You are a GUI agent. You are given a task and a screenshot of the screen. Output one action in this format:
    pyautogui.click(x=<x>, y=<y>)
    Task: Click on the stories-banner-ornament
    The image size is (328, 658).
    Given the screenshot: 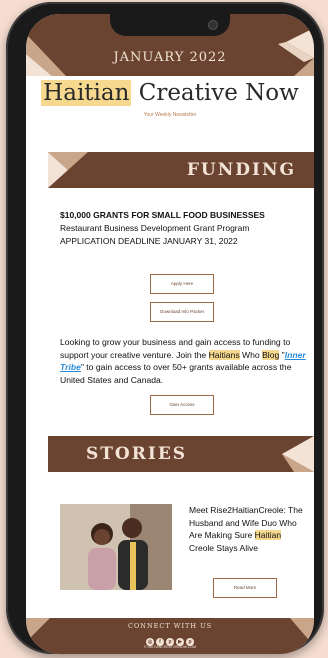 What is the action you would take?
    pyautogui.click(x=298, y=454)
    